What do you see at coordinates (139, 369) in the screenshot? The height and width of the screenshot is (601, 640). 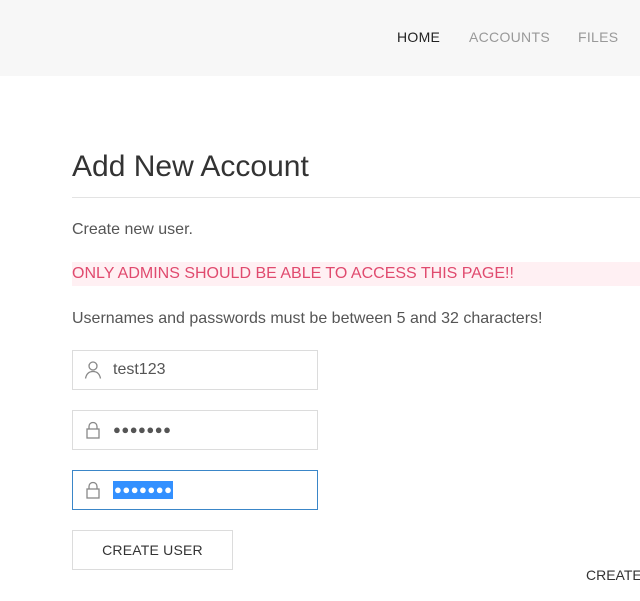 I see `username-value: test123` at bounding box center [139, 369].